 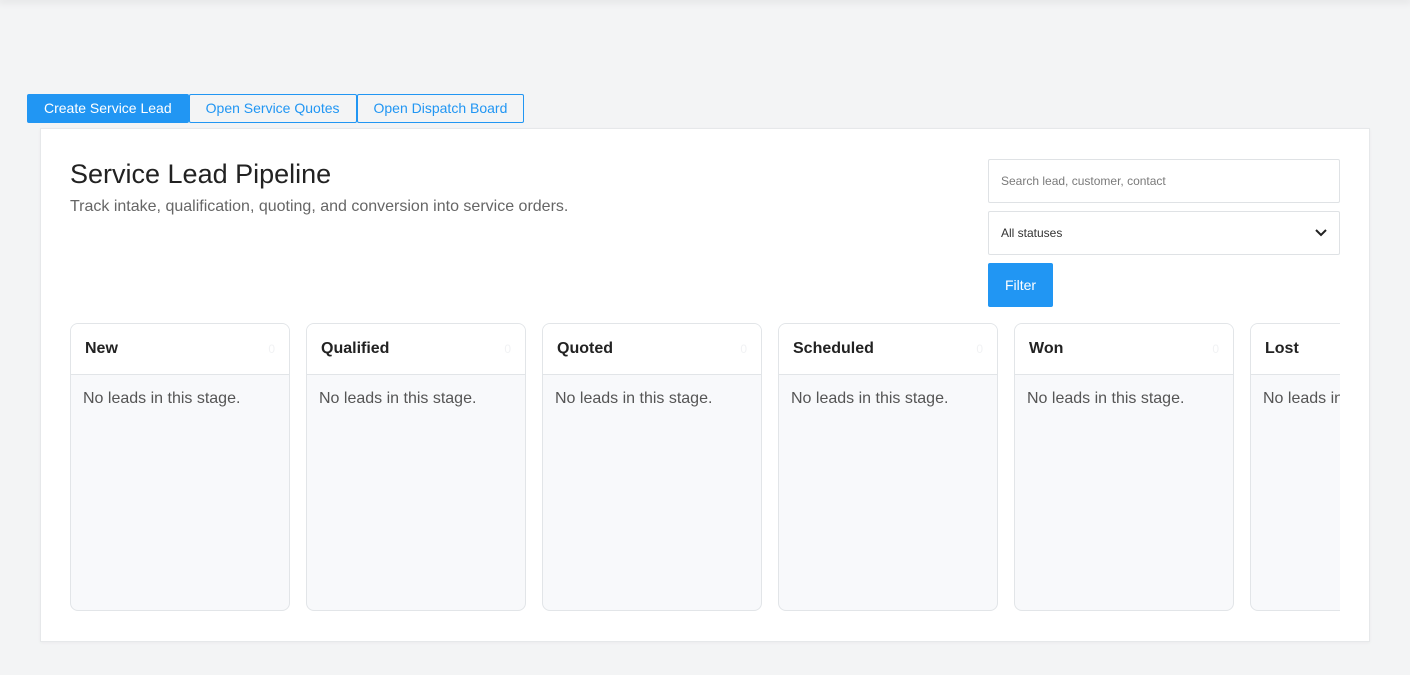 I want to click on column-header: Won 0, so click(x=1124, y=349).